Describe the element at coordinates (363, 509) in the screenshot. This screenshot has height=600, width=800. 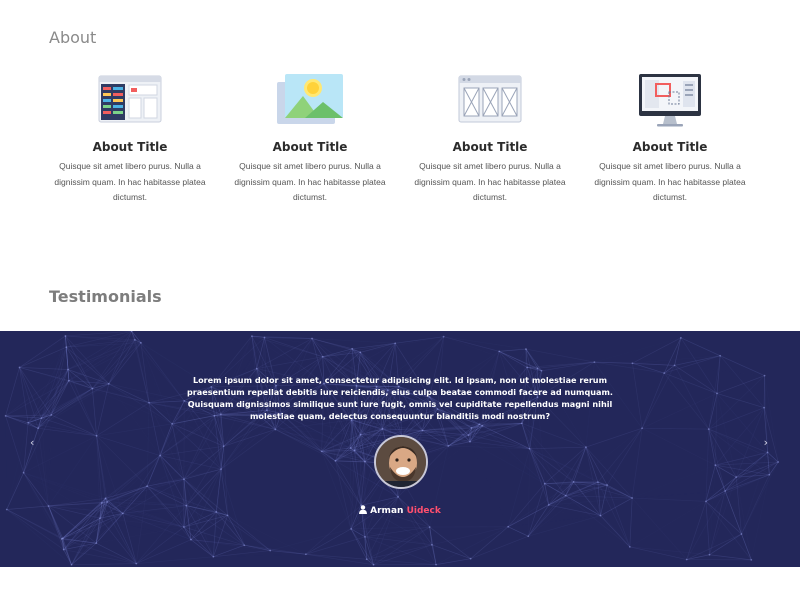
I see `user-icon` at that location.